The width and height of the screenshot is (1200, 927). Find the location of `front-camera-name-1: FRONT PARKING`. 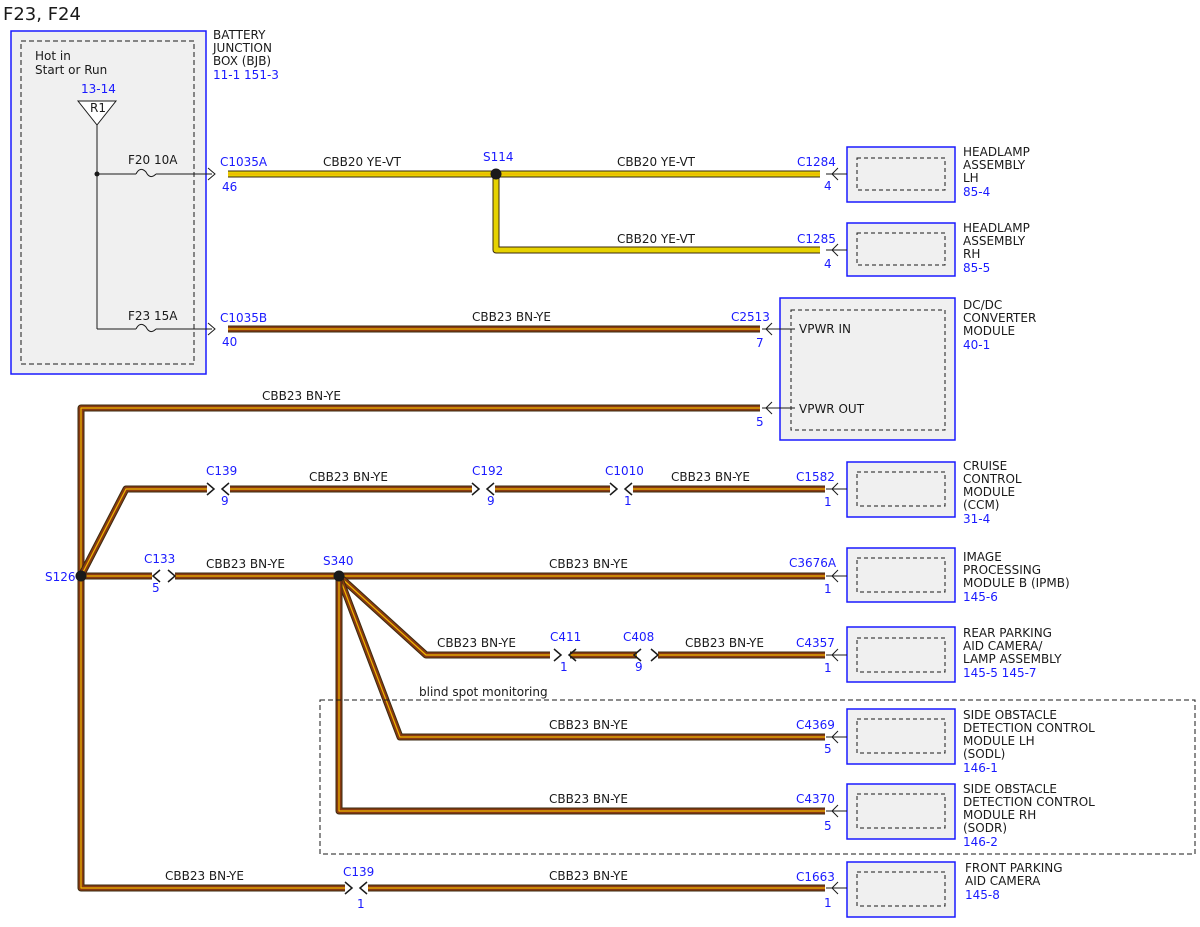

front-camera-name-1: FRONT PARKING is located at coordinates (1014, 868).